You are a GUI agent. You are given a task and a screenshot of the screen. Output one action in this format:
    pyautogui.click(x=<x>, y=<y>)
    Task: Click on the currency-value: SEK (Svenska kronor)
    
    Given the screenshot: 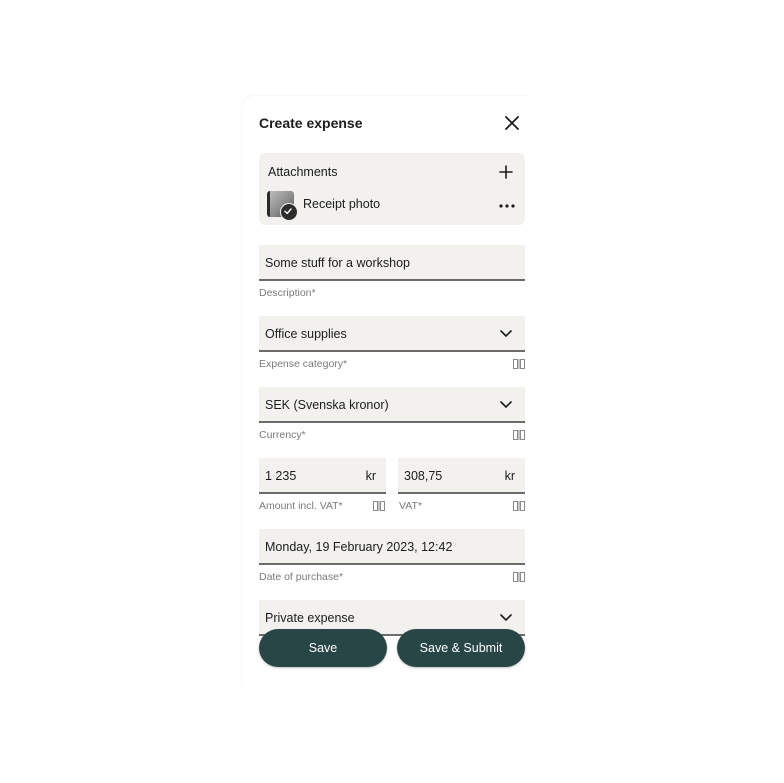 What is the action you would take?
    pyautogui.click(x=327, y=405)
    